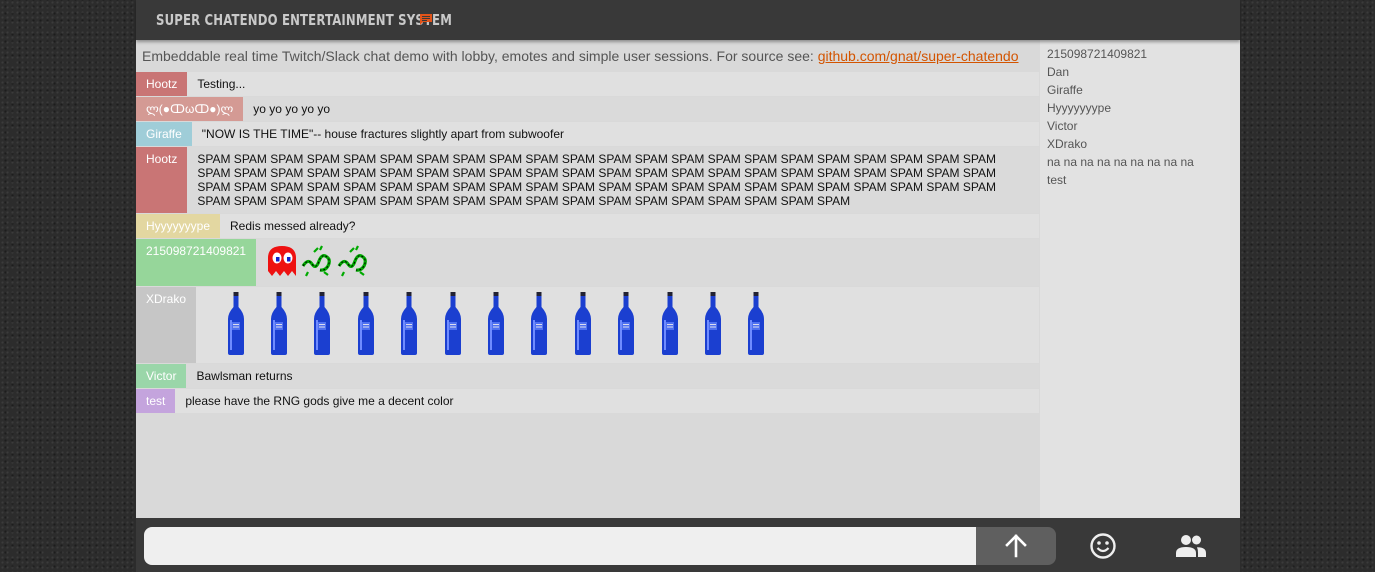  Describe the element at coordinates (426, 19) in the screenshot. I see `chat-bubble-icon` at that location.